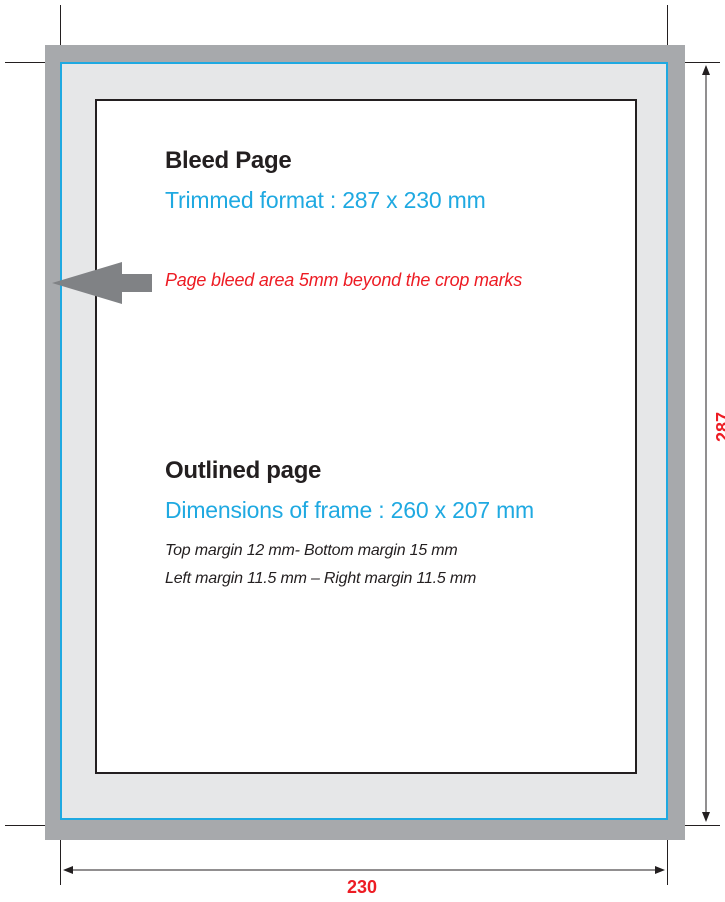 The height and width of the screenshot is (902, 725). I want to click on width-dimension-label: 230, so click(362, 887).